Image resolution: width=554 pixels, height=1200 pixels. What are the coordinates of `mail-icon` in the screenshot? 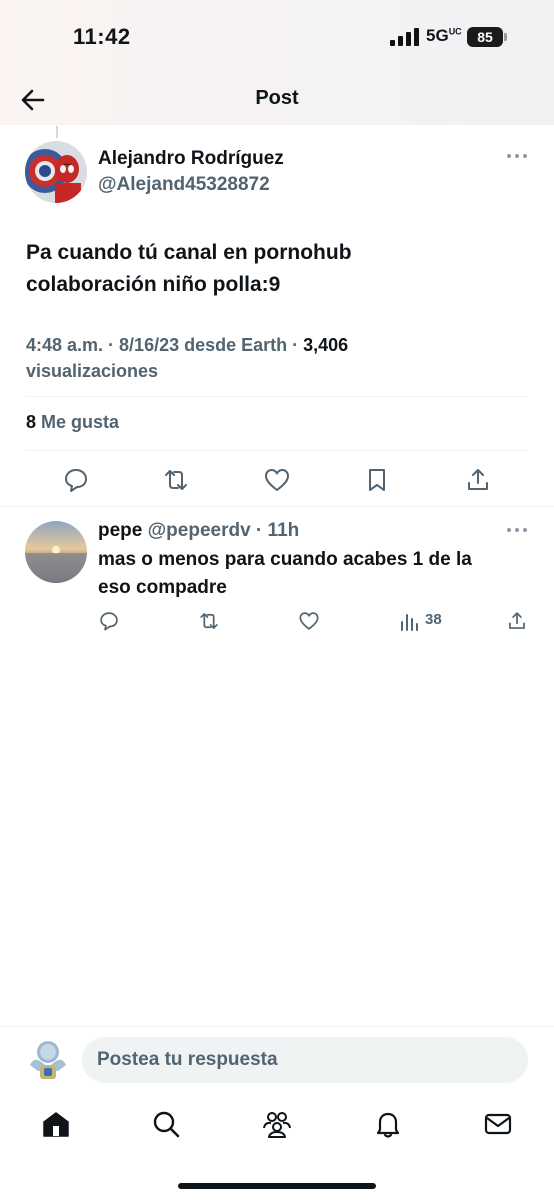 It's located at (498, 1124).